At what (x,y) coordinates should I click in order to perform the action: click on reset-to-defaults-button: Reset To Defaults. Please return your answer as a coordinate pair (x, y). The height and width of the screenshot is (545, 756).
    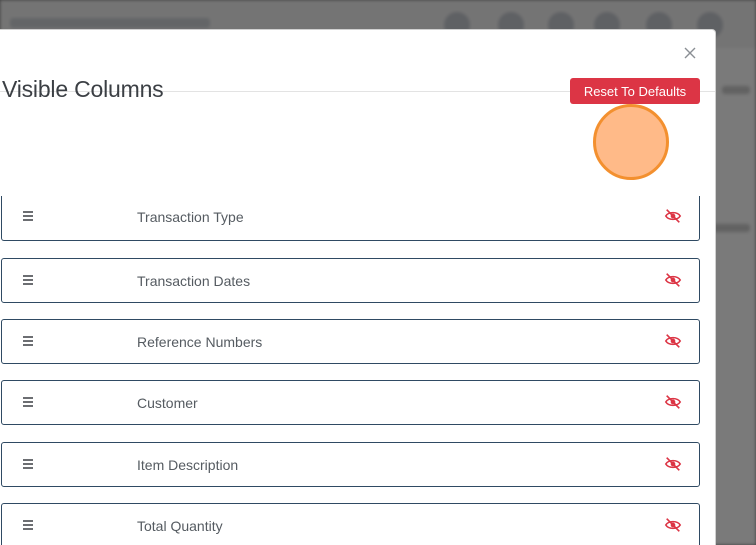
    Looking at the image, I should click on (635, 91).